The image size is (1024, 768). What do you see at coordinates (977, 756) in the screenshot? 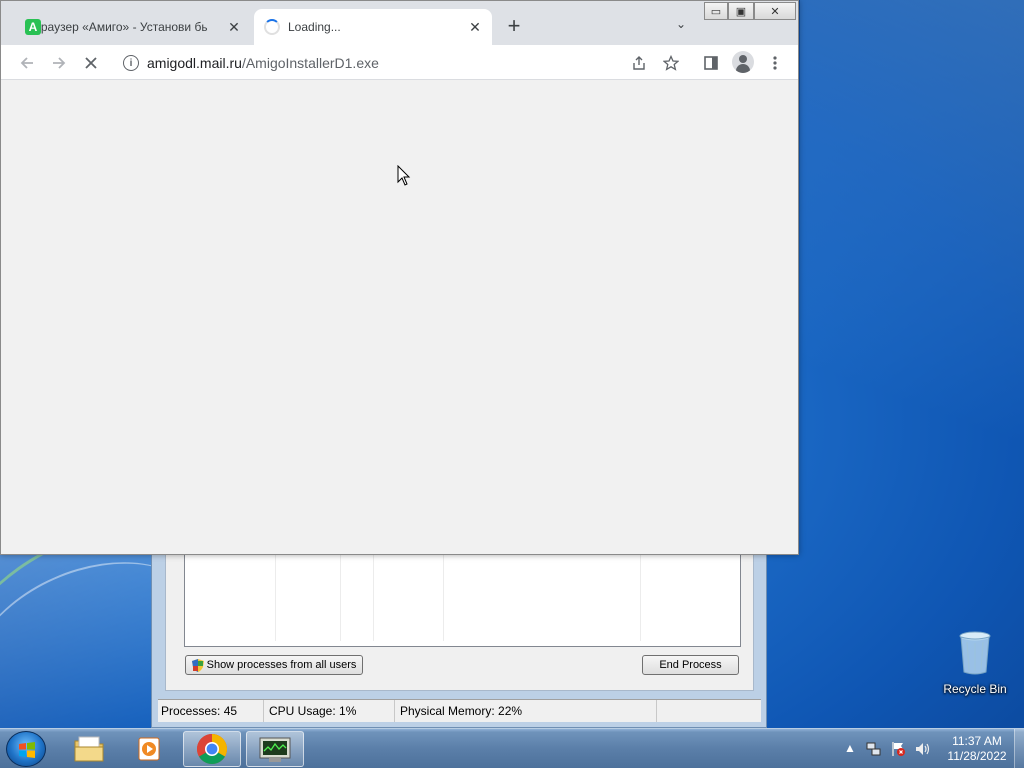
I see `clock-date: 11/28/2022` at bounding box center [977, 756].